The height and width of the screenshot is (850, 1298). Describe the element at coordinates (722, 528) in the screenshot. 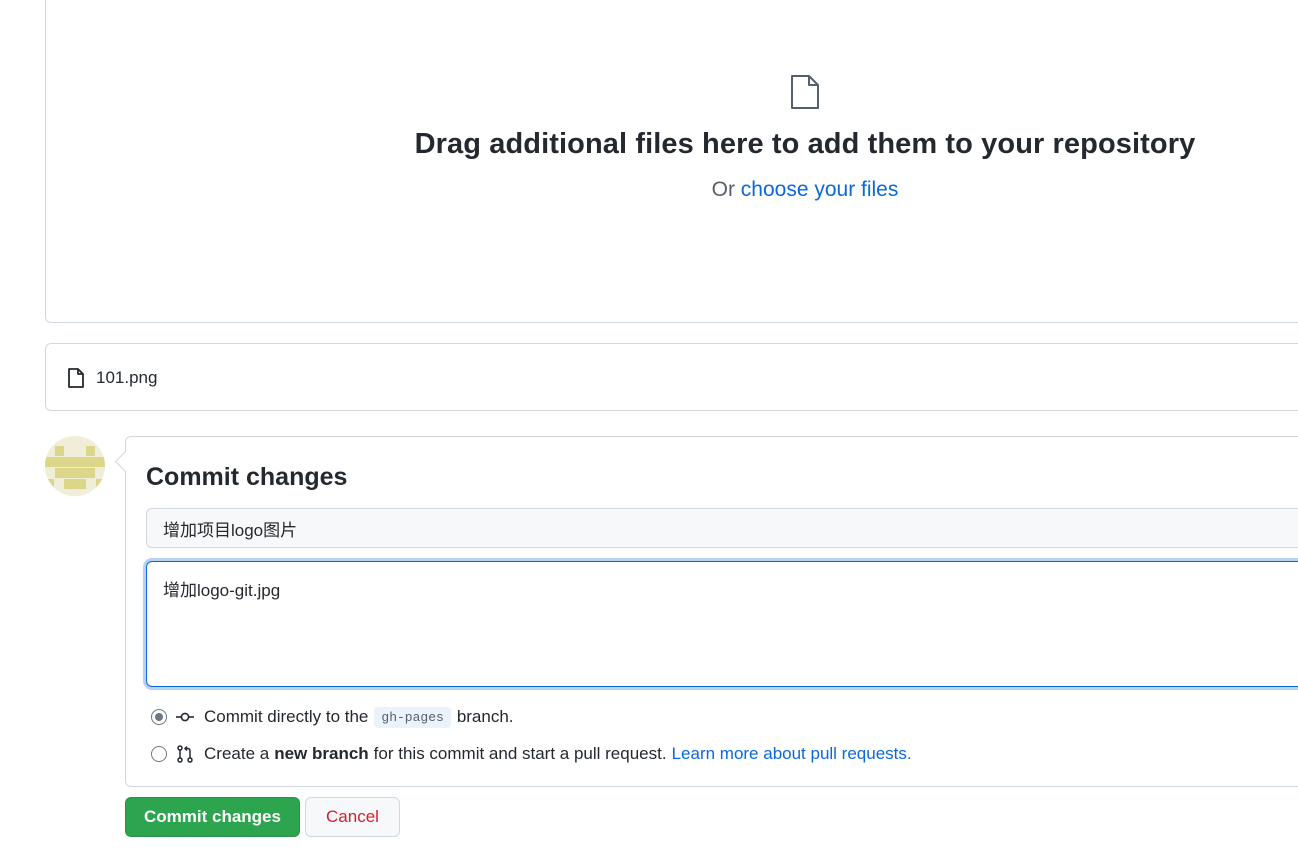

I see `commit-summary-input` at that location.